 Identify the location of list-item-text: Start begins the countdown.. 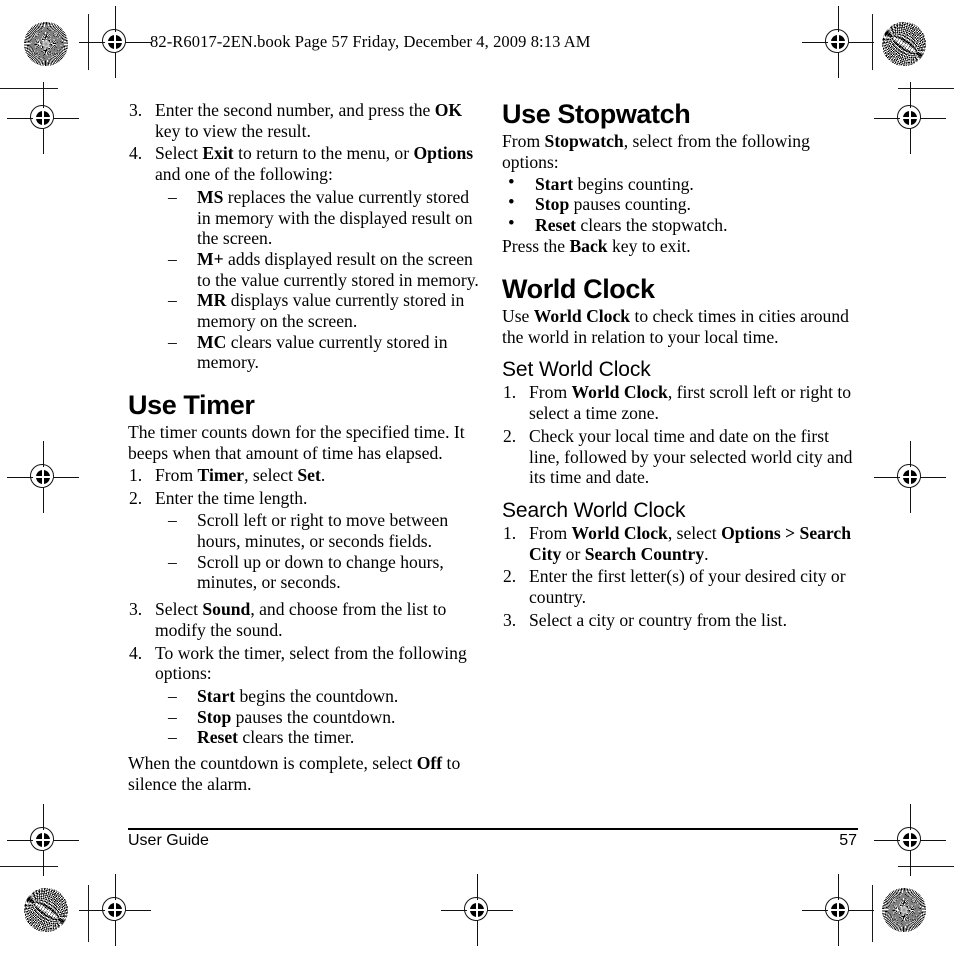
(298, 695).